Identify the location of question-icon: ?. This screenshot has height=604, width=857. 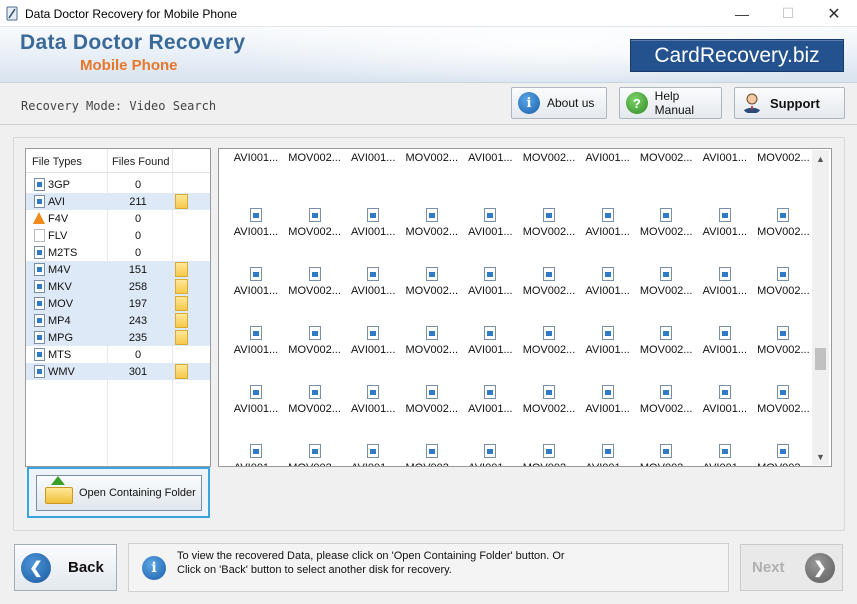
(637, 103).